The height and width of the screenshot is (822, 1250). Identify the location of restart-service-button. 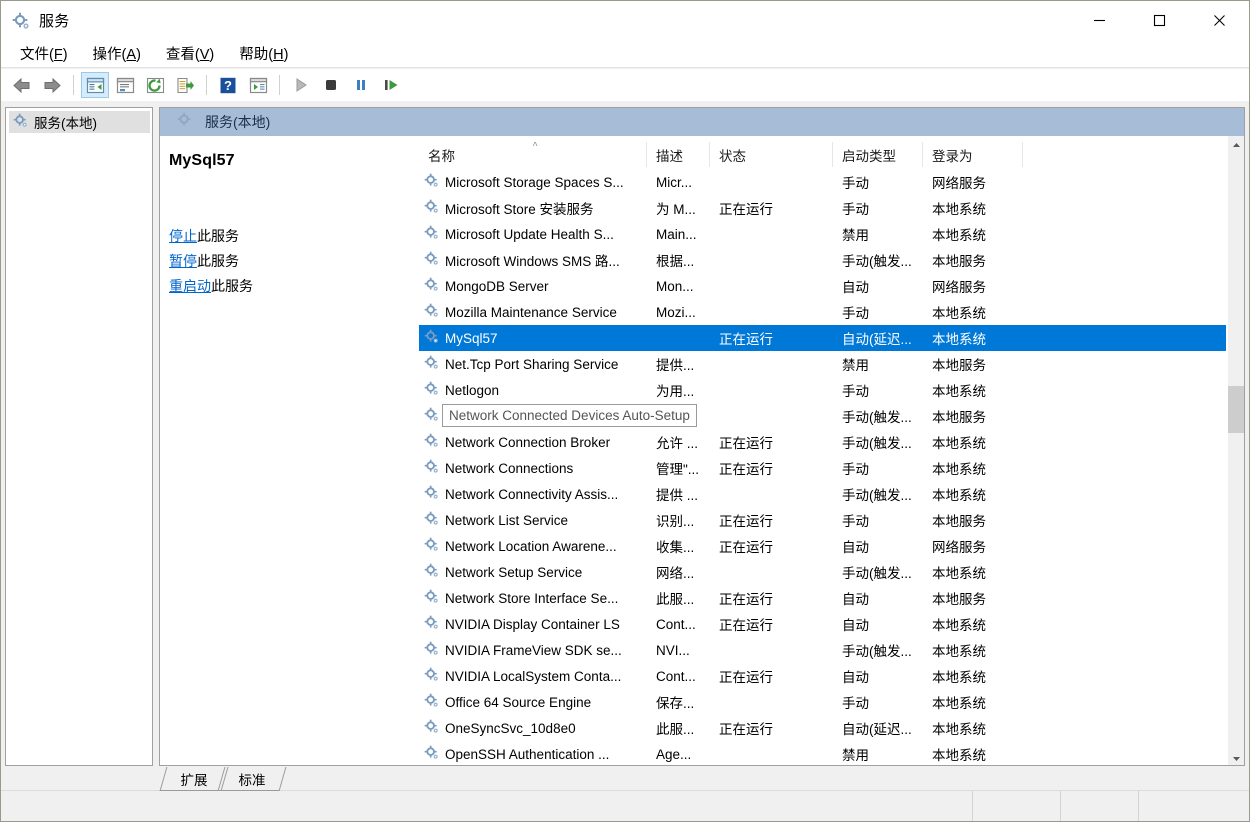
(391, 85).